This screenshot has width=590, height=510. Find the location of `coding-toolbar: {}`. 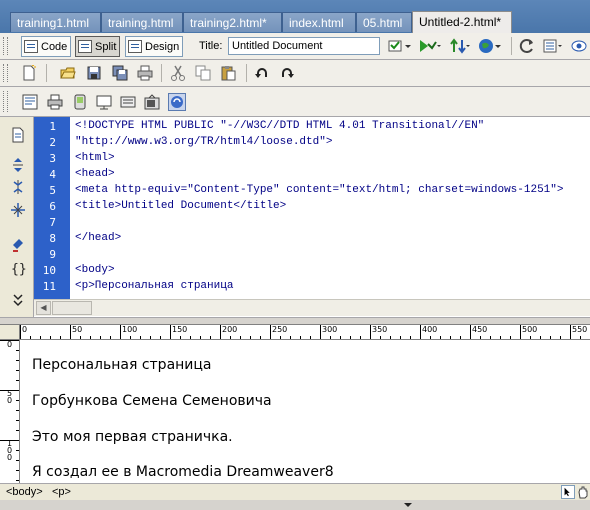

coding-toolbar: {} is located at coordinates (17, 217).